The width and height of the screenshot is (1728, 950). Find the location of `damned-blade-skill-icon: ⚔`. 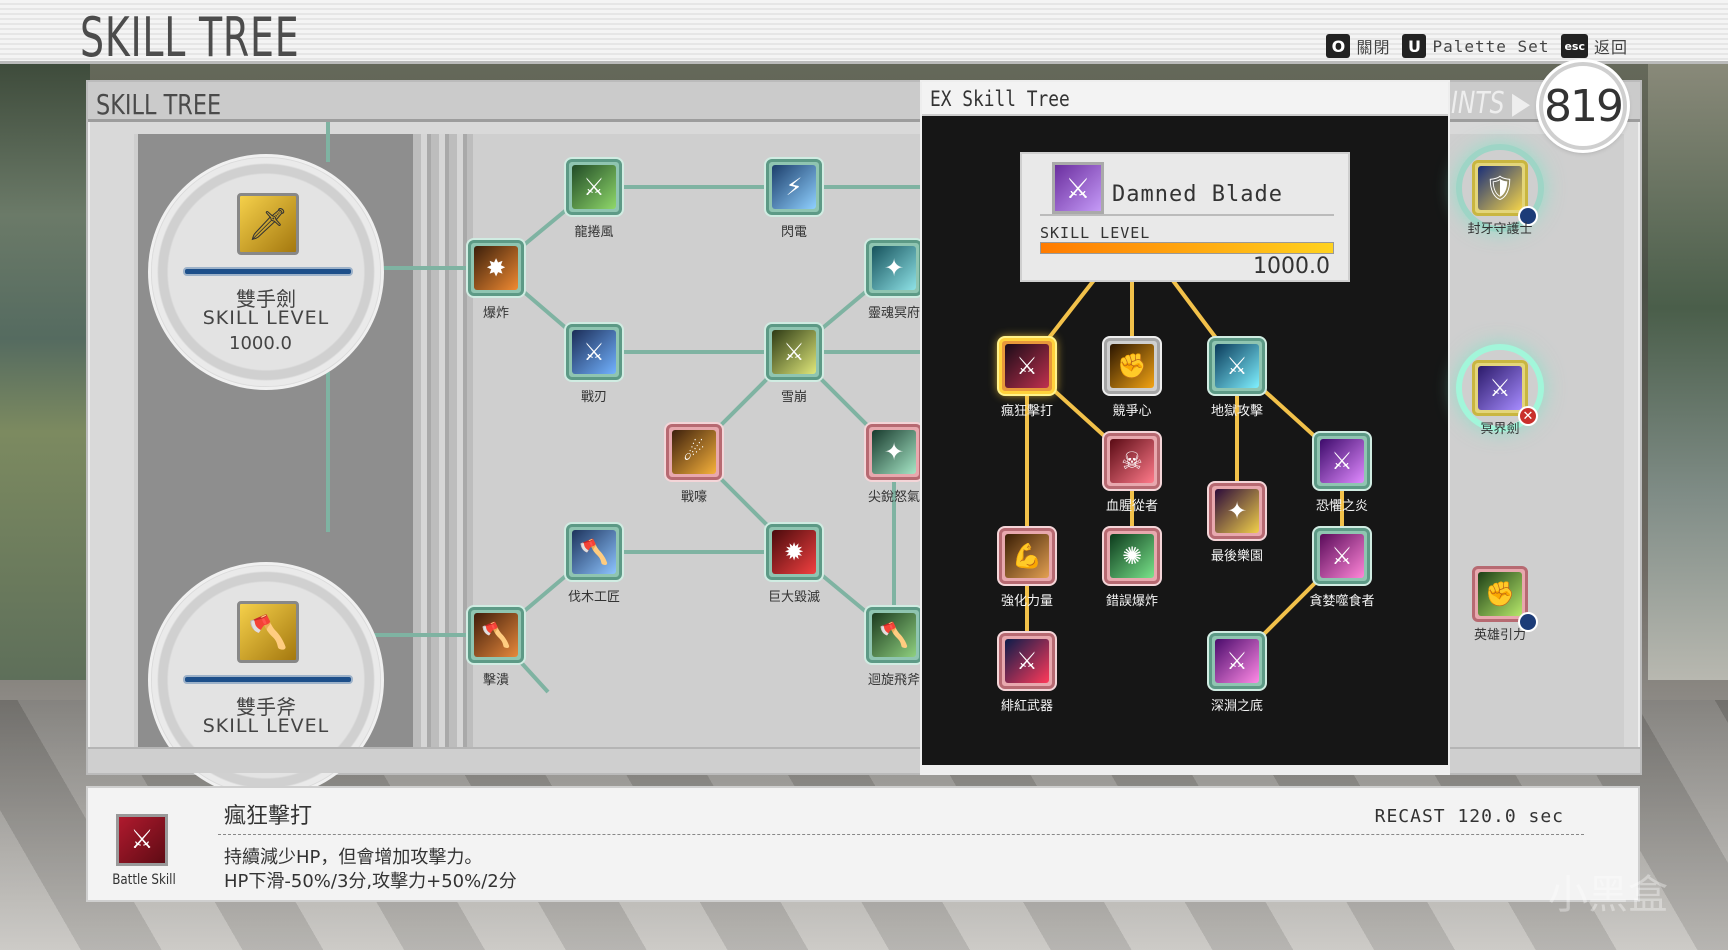

damned-blade-skill-icon: ⚔ is located at coordinates (1500, 388).